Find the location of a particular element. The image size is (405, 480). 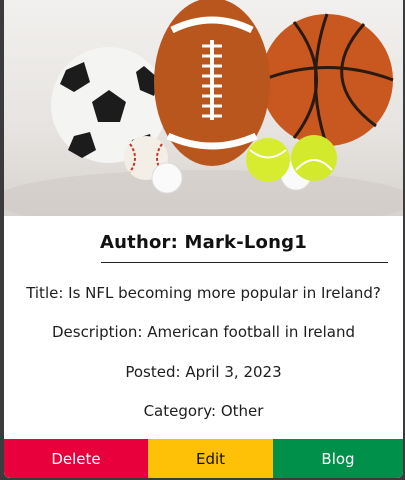

post-category: Category: Other is located at coordinates (203, 411).